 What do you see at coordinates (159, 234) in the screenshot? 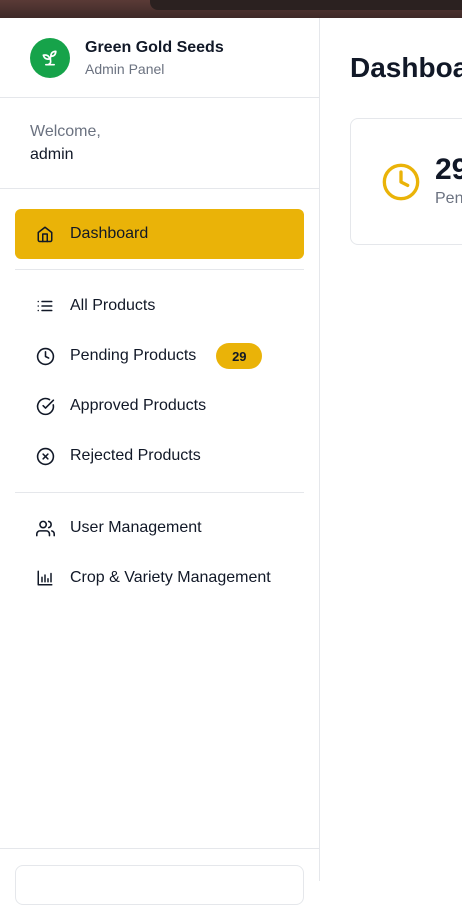
I see `sidebar-item-dashboard: Dashboard` at bounding box center [159, 234].